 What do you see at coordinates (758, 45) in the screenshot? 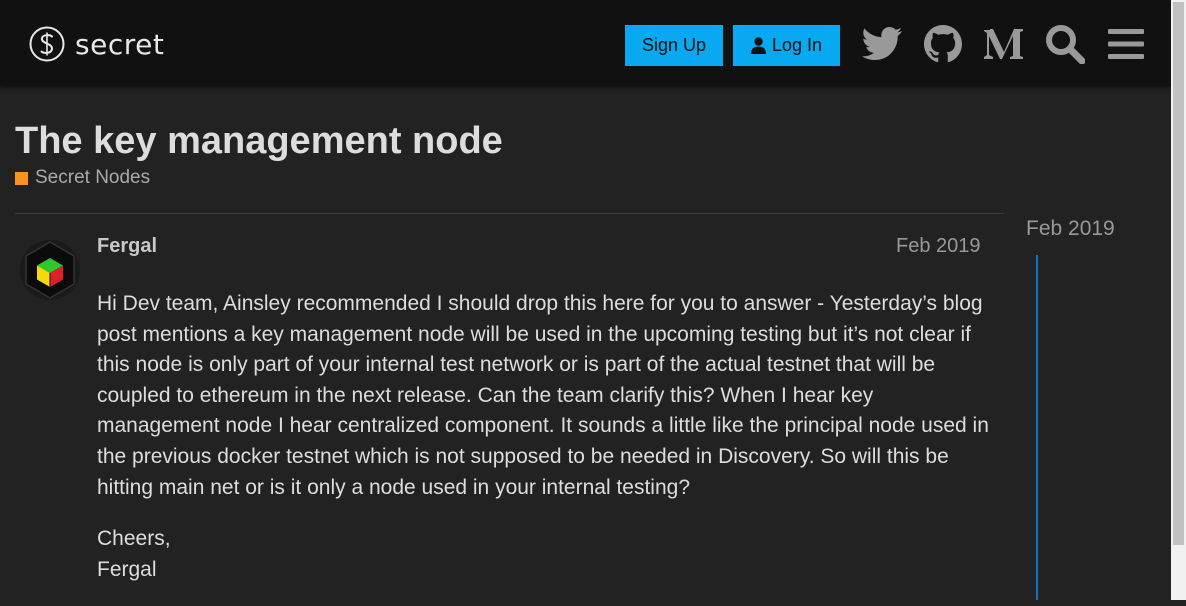
I see `user-icon` at bounding box center [758, 45].